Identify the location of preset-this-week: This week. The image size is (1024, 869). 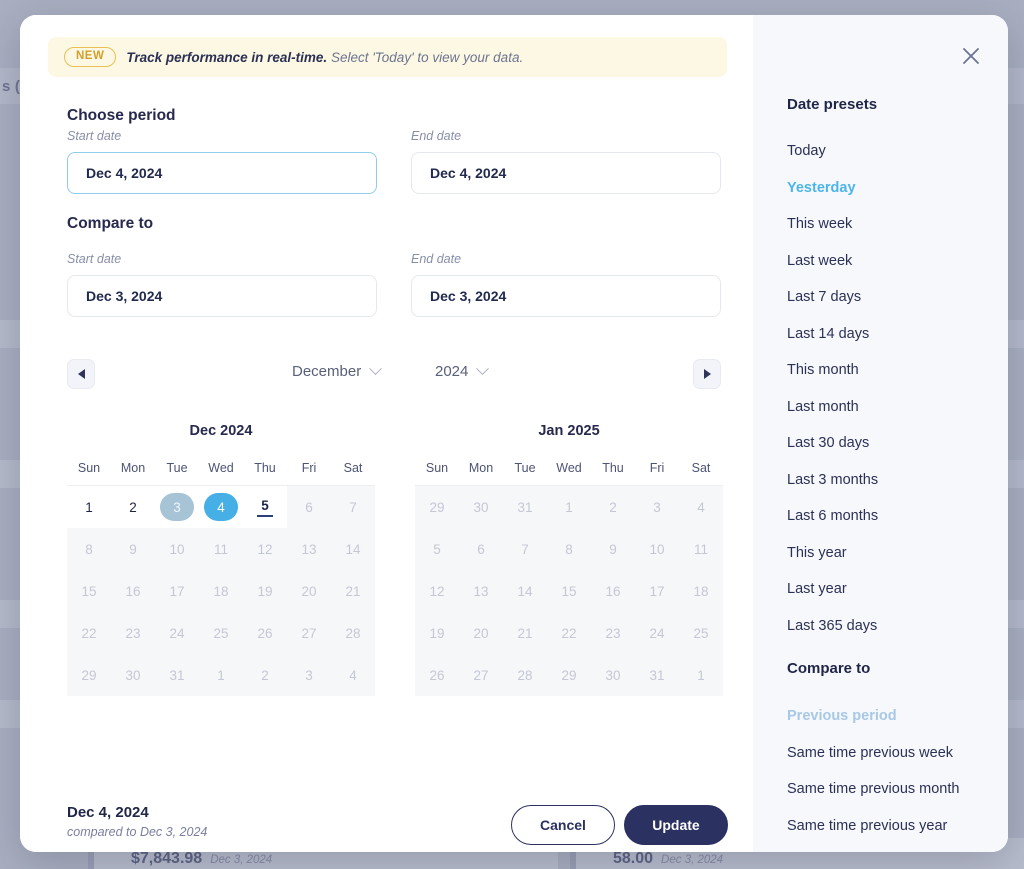
(819, 224).